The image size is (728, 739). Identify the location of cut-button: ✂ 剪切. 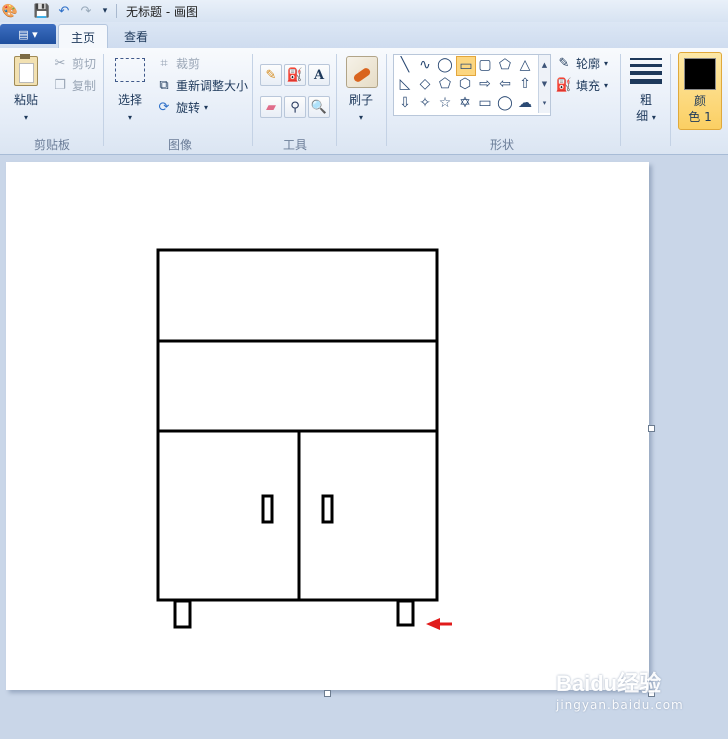
(74, 63).